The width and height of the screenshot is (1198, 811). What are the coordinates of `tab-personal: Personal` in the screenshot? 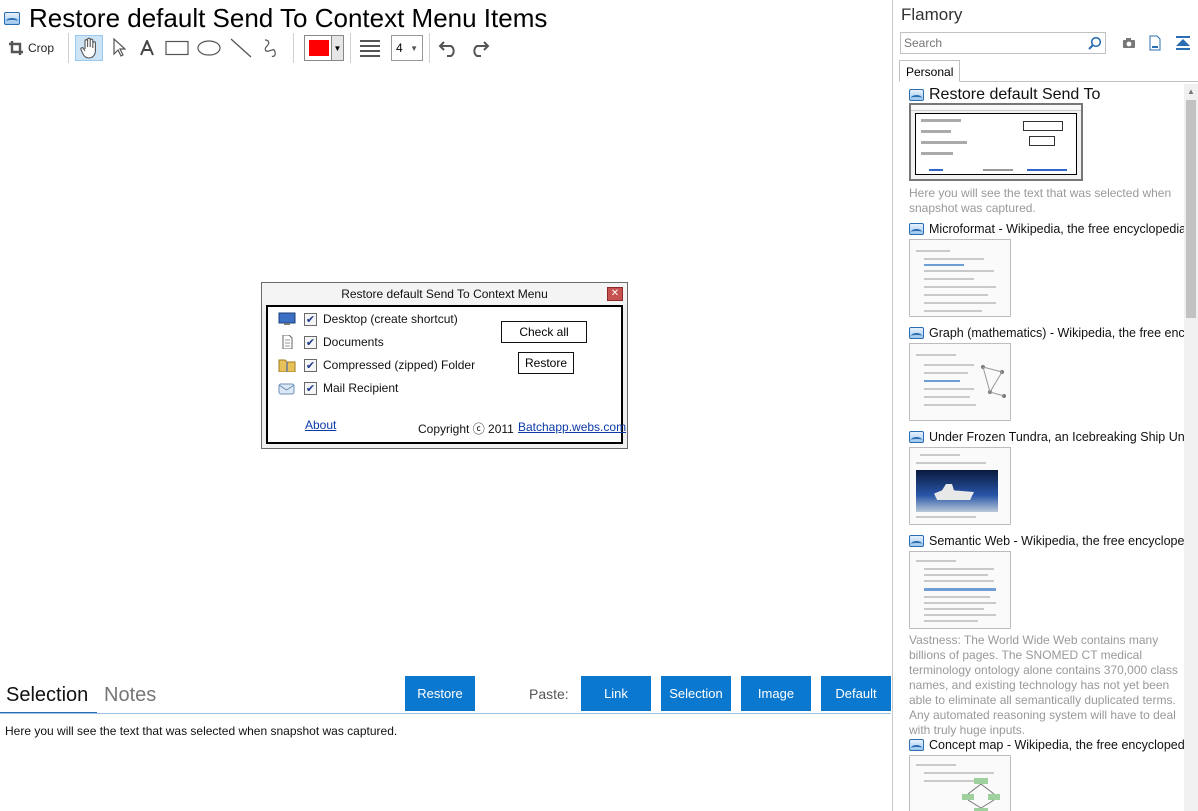 It's located at (930, 71).